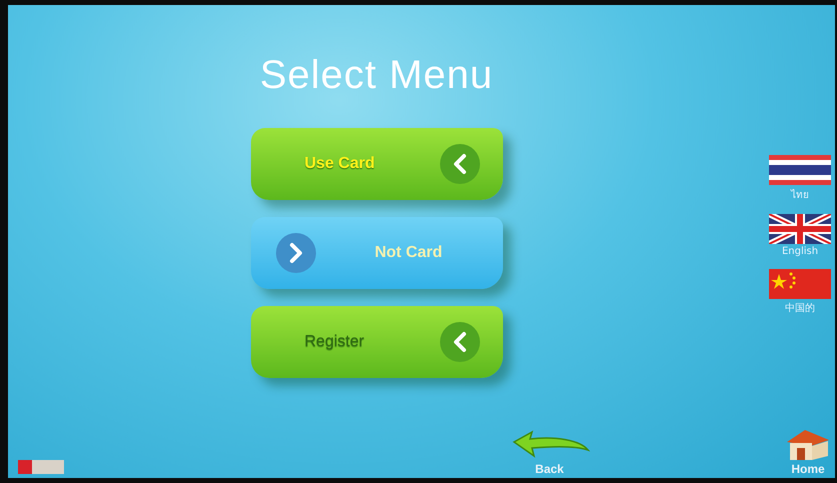  I want to click on logo-icon, so click(41, 467).